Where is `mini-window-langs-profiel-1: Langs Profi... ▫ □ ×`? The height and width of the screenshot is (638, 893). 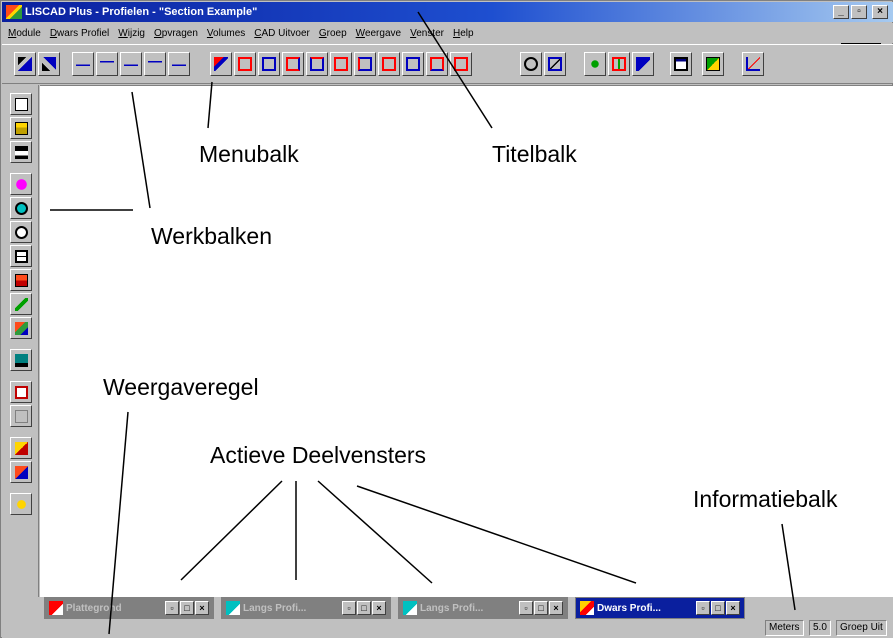 mini-window-langs-profiel-1: Langs Profi... ▫ □ × is located at coordinates (306, 608).